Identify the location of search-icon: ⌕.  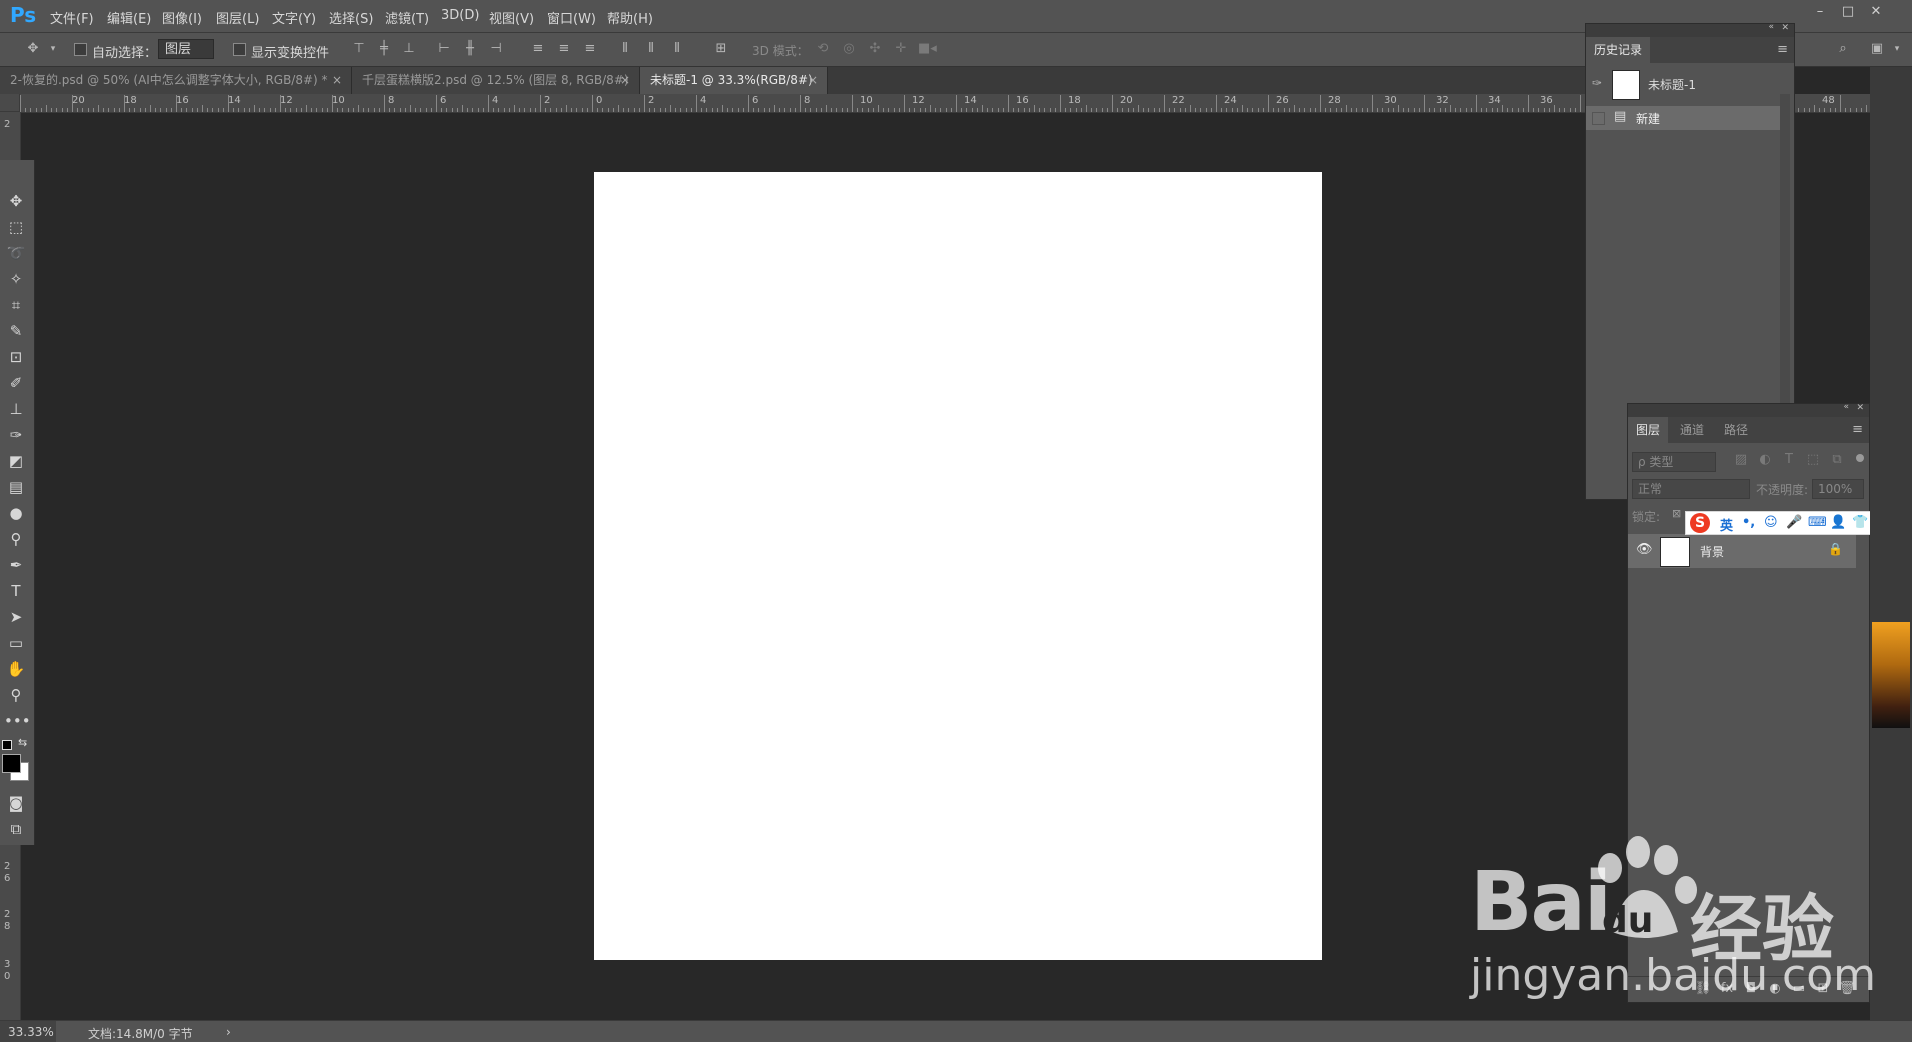
(1843, 49).